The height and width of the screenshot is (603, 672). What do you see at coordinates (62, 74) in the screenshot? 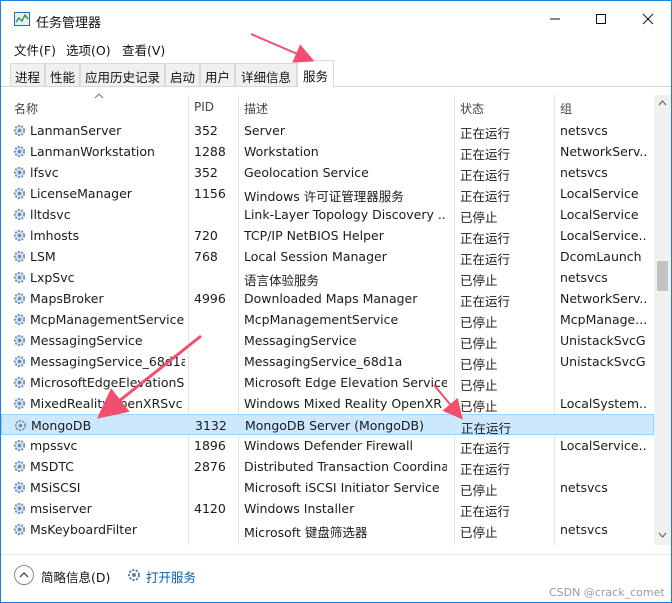
I see `tab-performance: 性能` at bounding box center [62, 74].